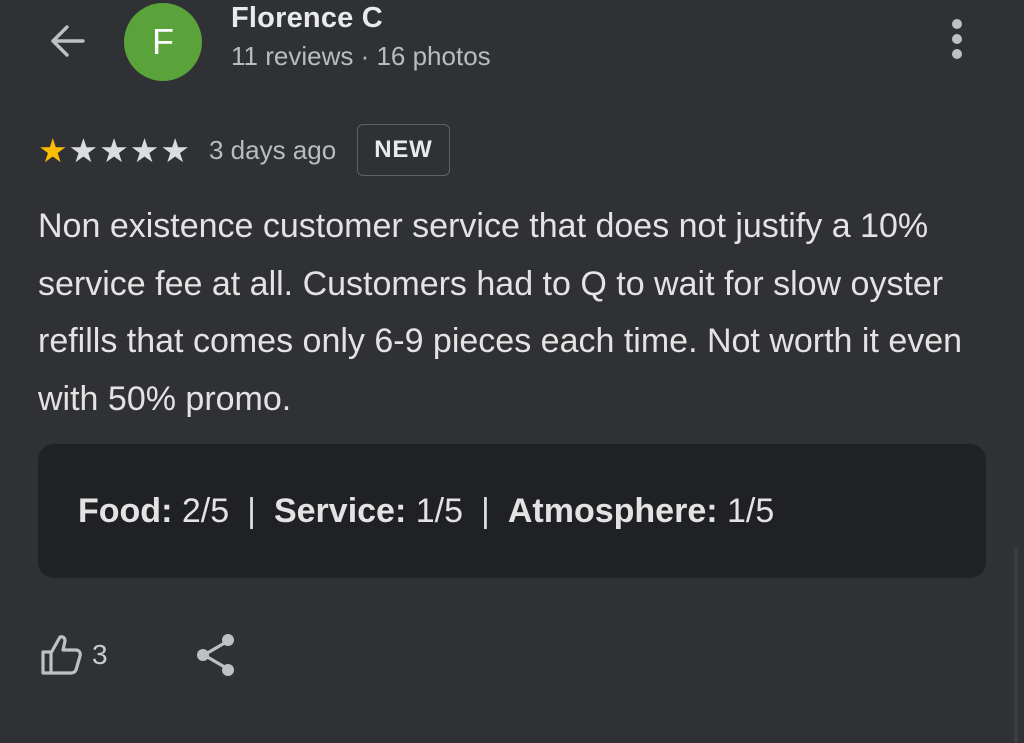  I want to click on star-rating: ★ ★ ★ ★ ★, so click(114, 150).